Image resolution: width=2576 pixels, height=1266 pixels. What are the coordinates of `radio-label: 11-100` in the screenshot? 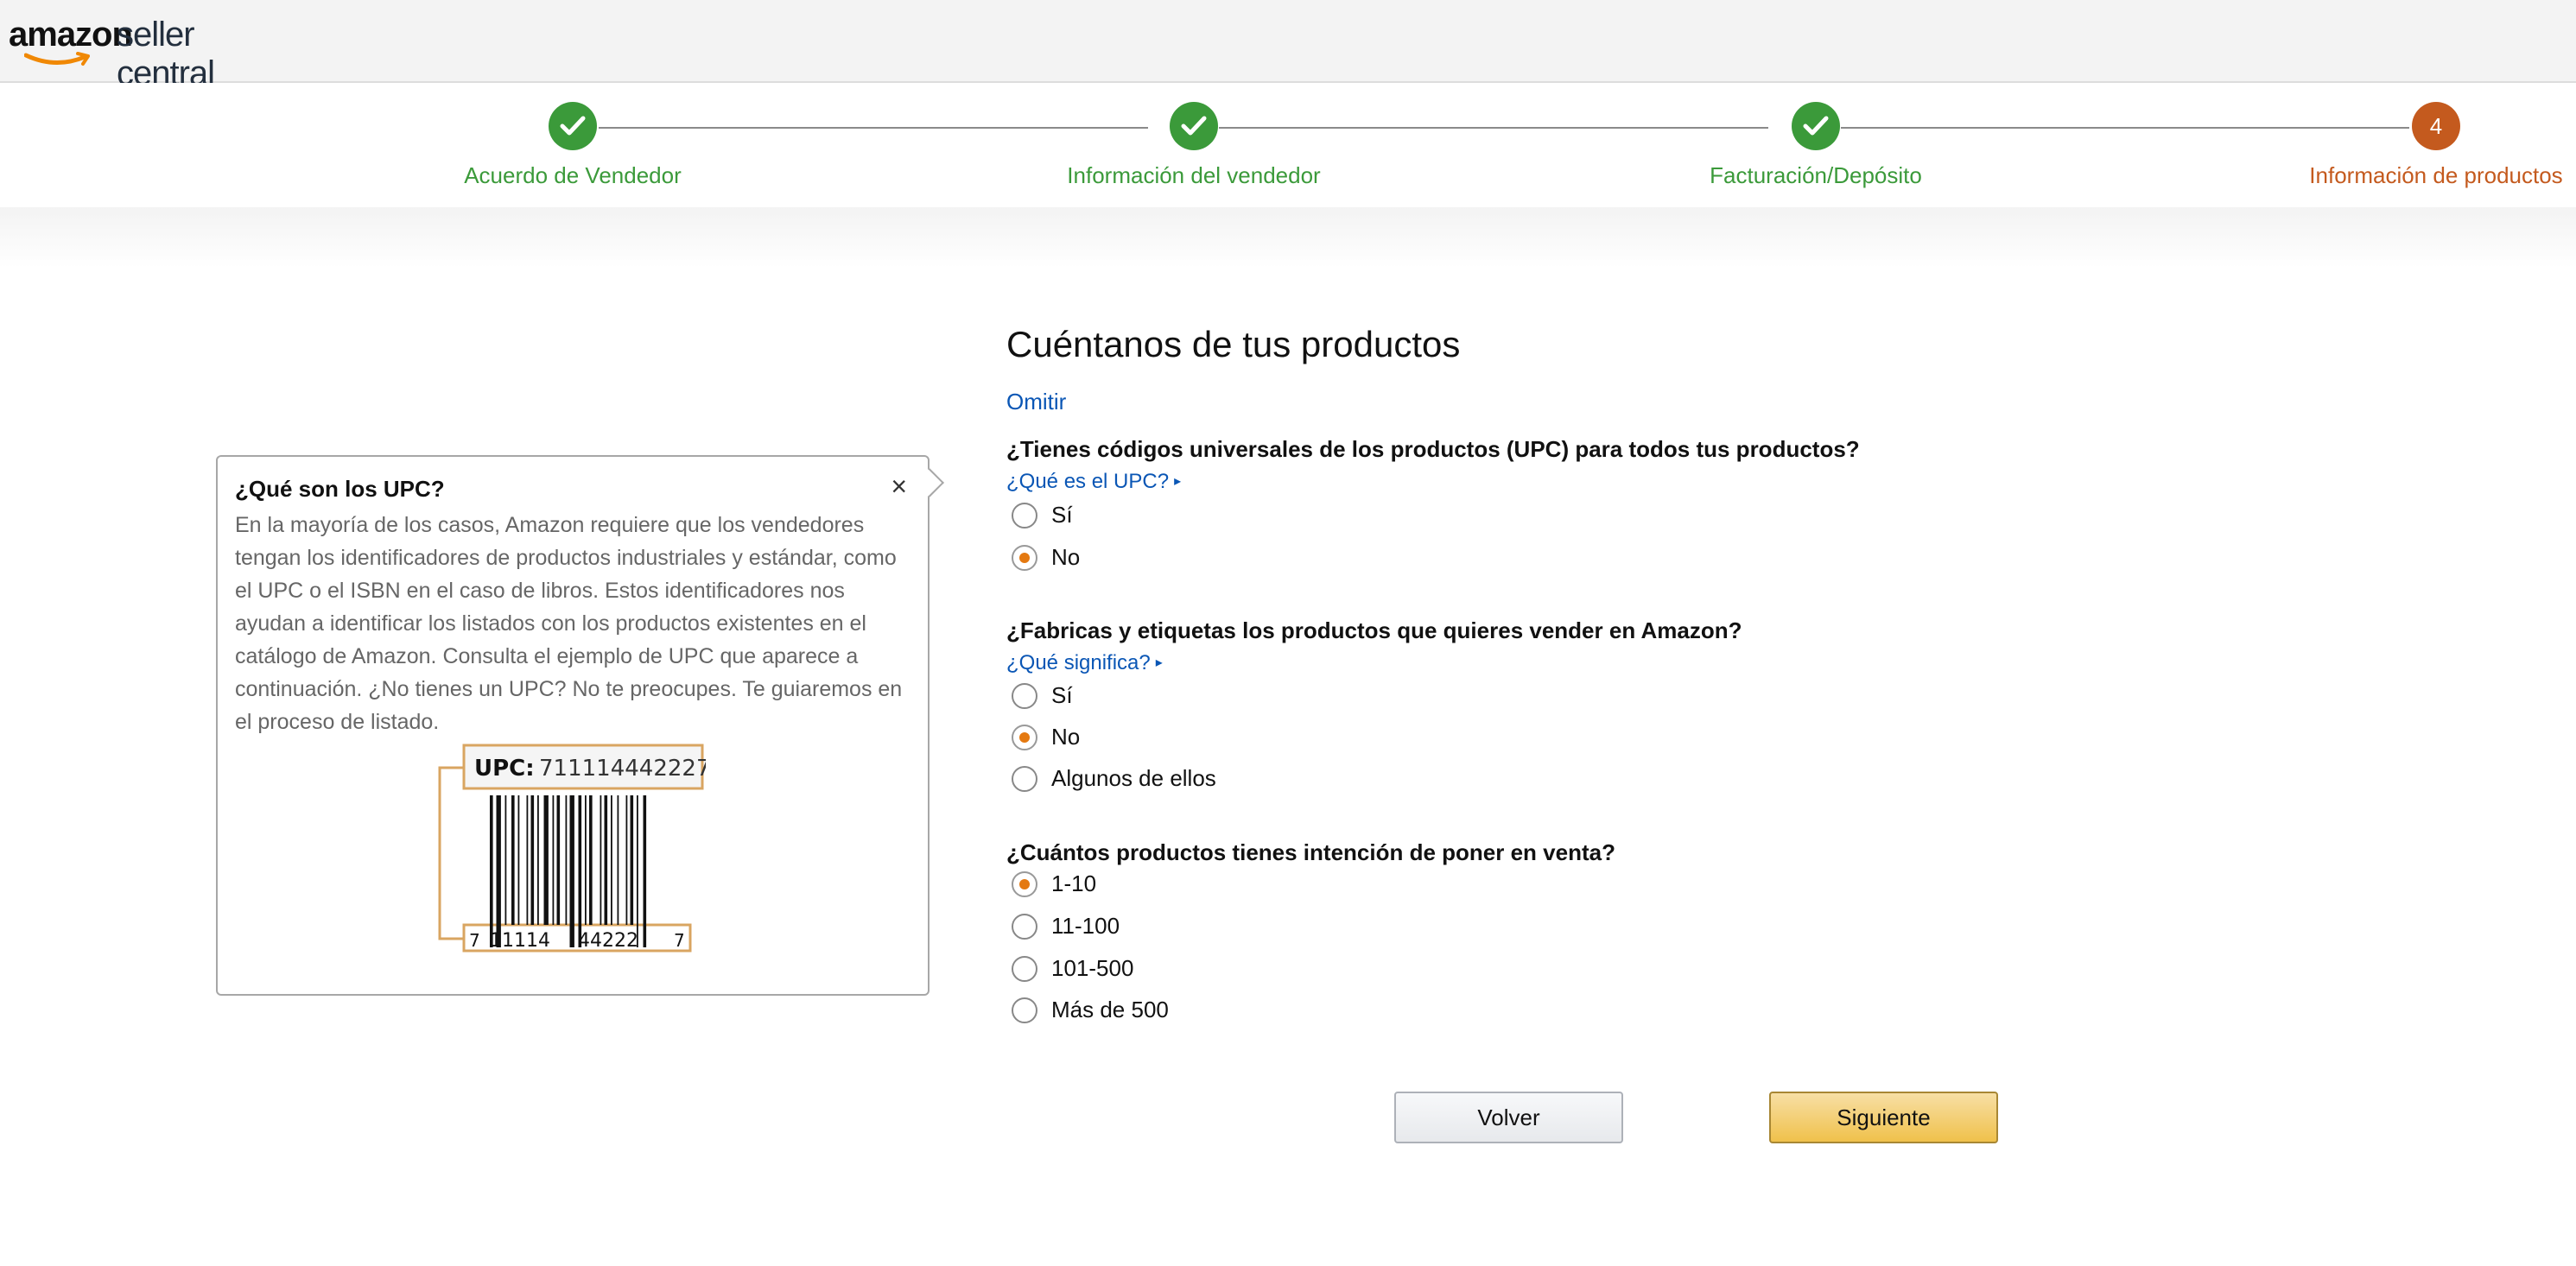 It's located at (1085, 926).